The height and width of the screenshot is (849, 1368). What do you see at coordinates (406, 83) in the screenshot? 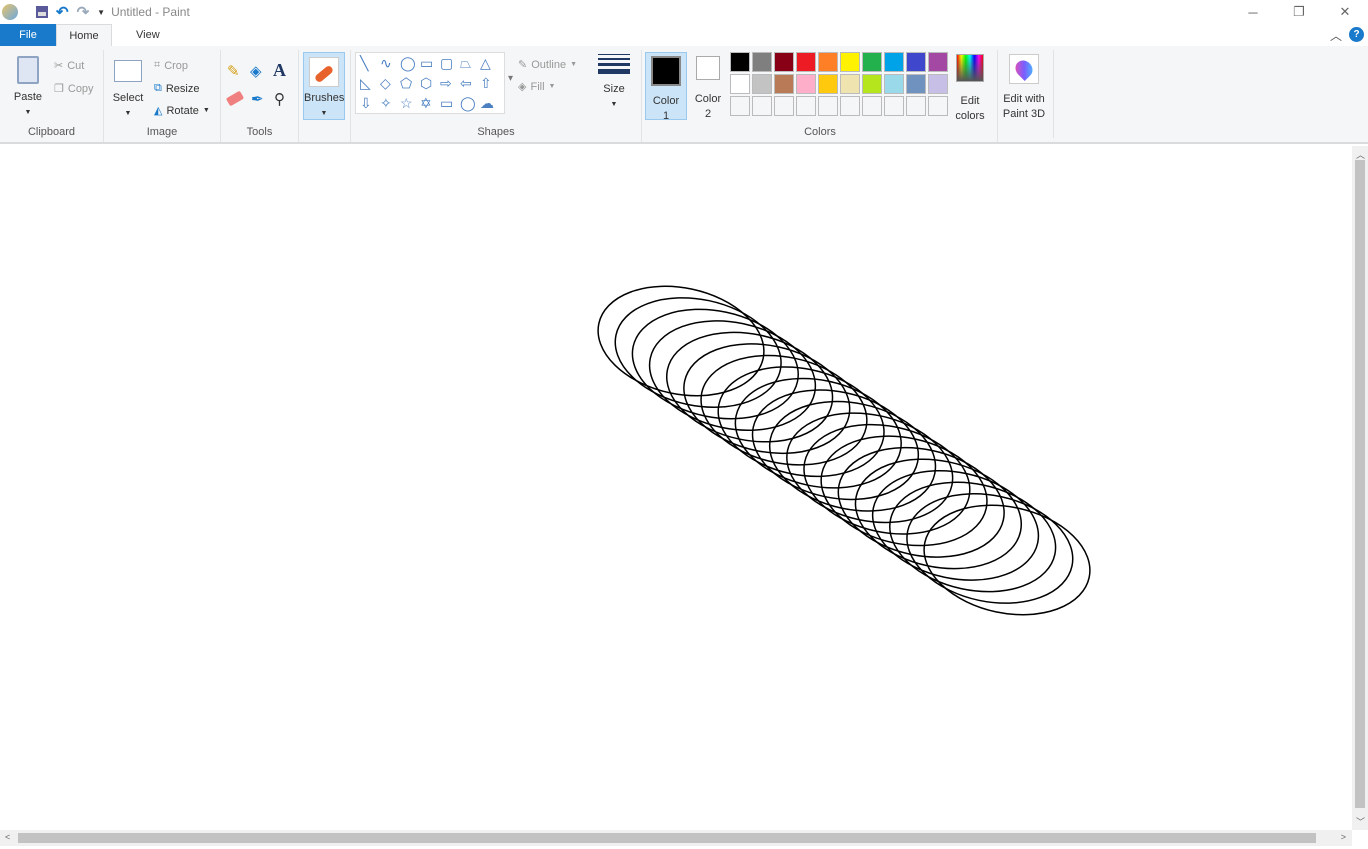
I see `shape-tool: ⬠` at bounding box center [406, 83].